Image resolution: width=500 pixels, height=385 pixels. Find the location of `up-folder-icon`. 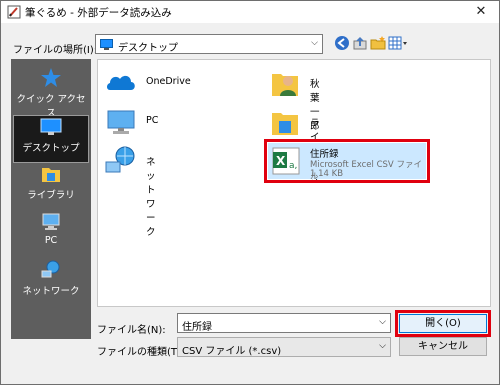

up-folder-icon is located at coordinates (360, 43).